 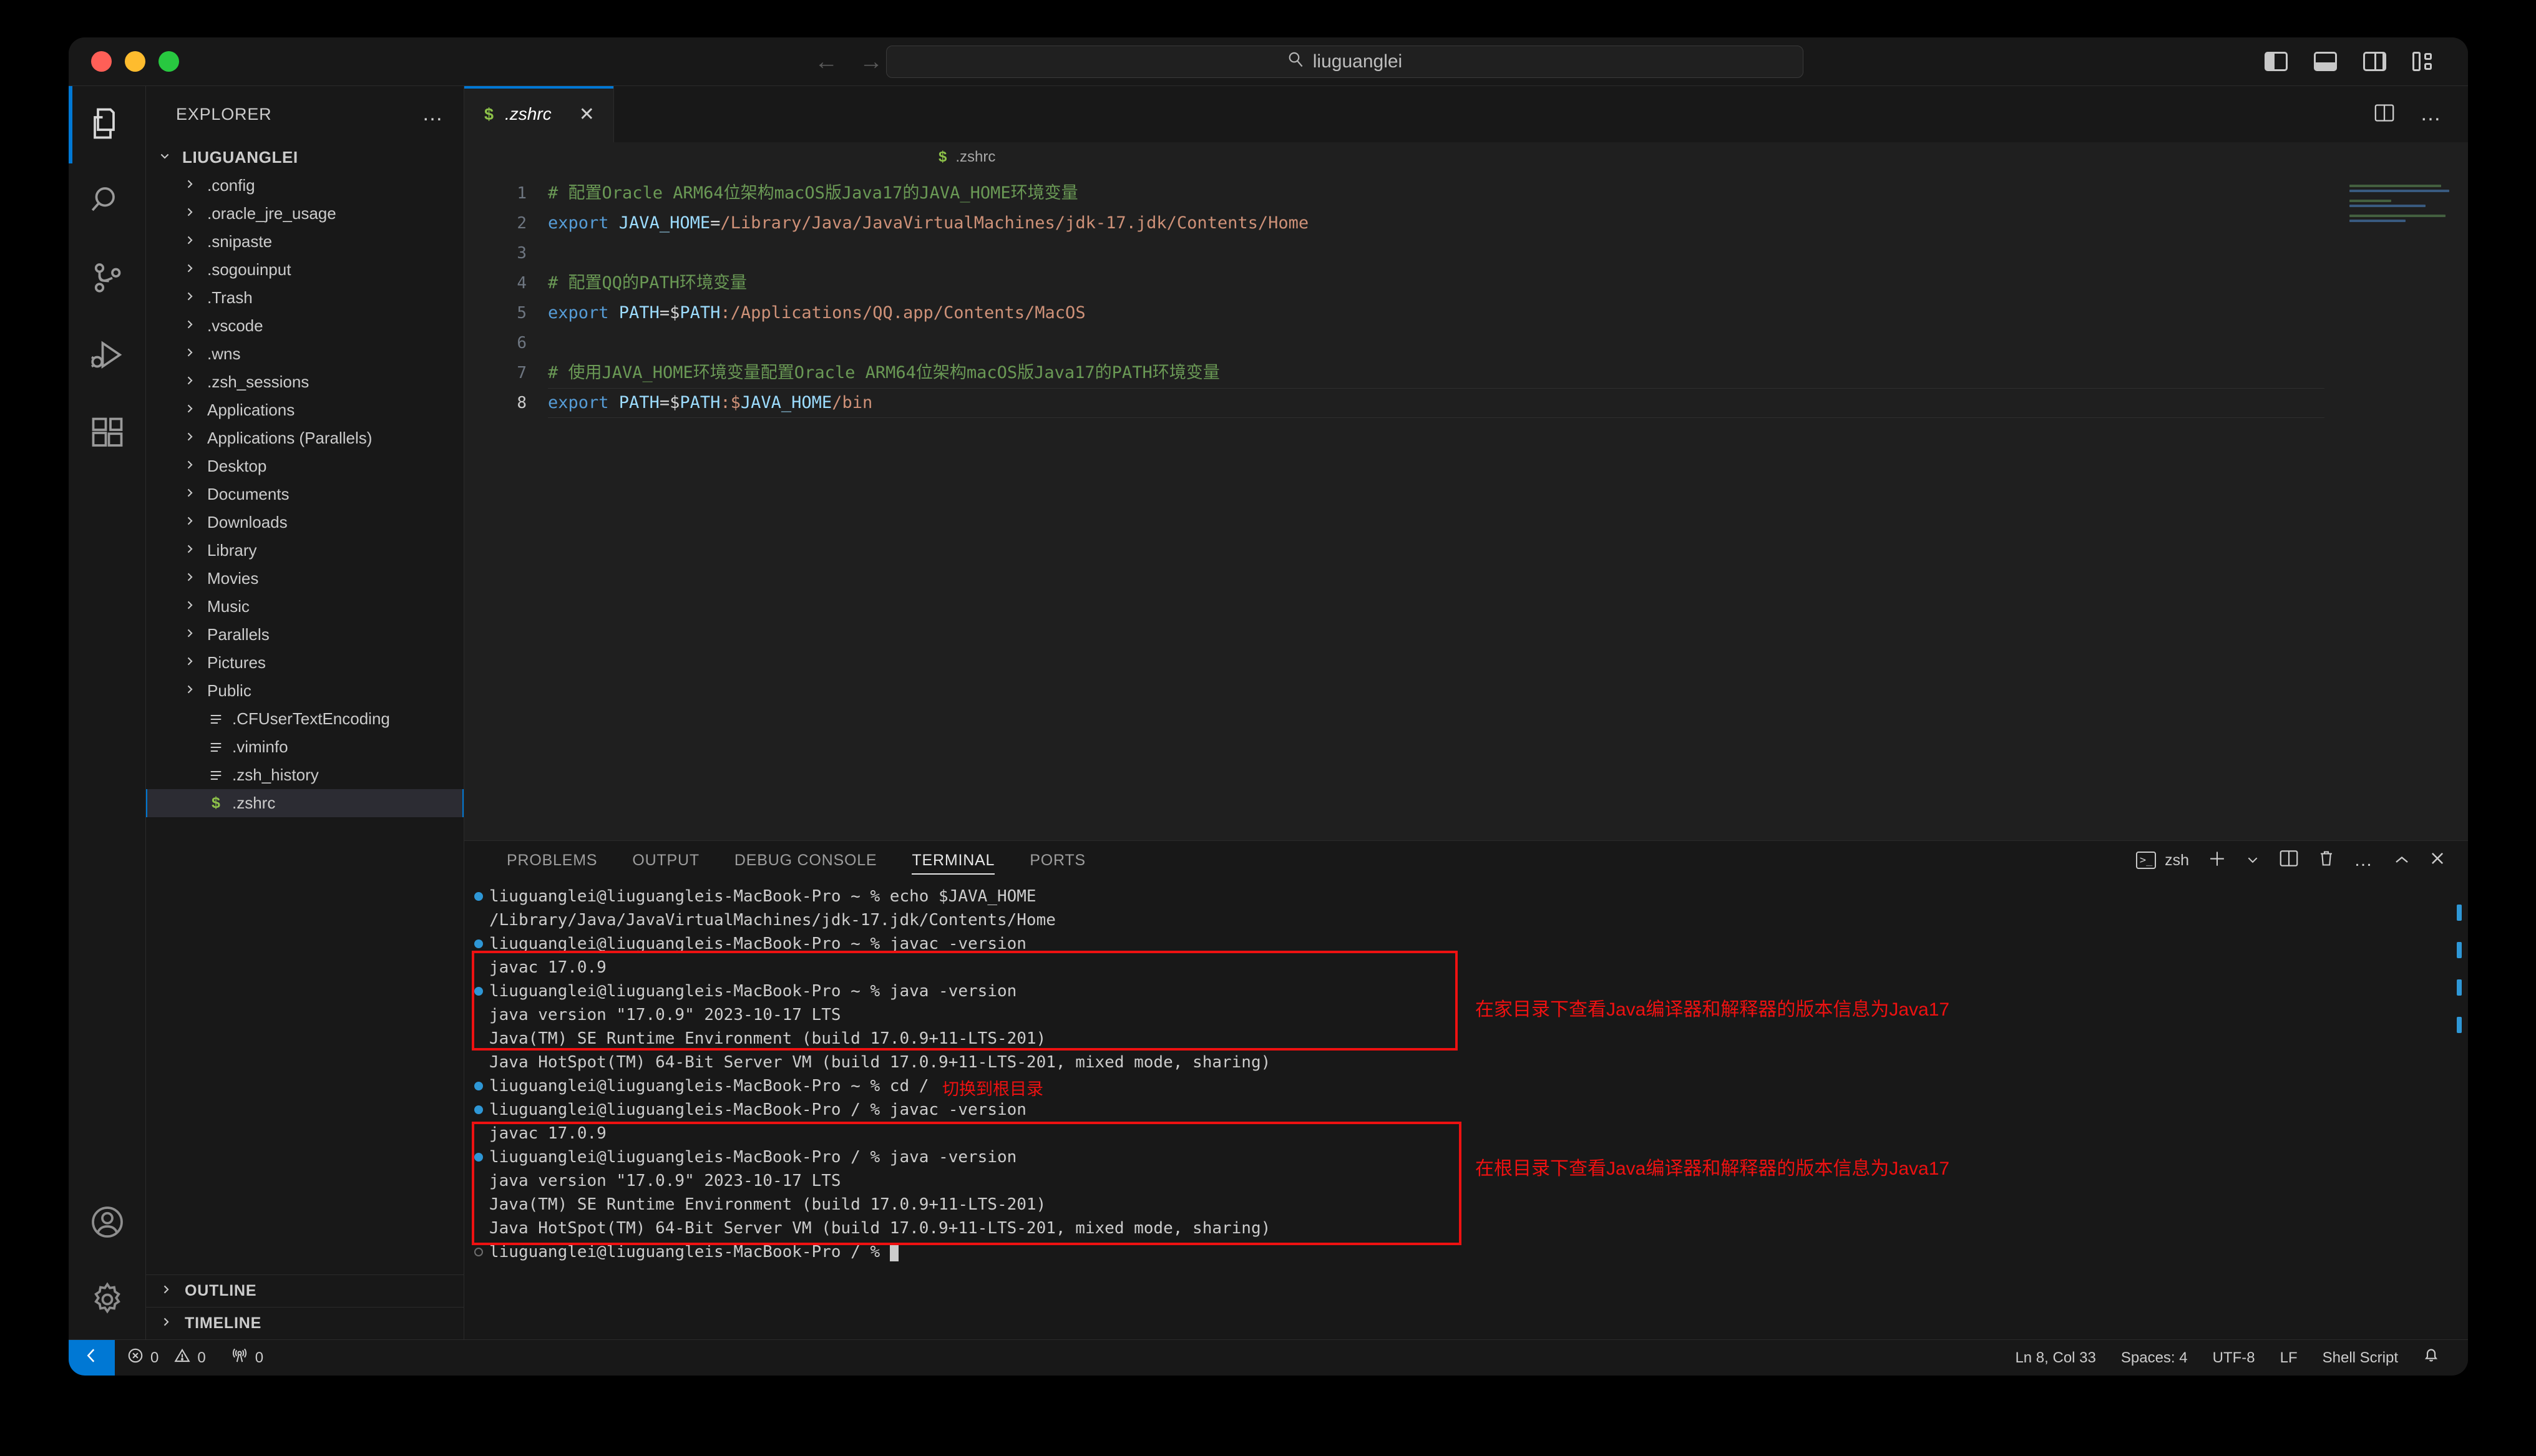 What do you see at coordinates (305, 775) in the screenshot?
I see `tree-item-zsh-history: .zsh_history` at bounding box center [305, 775].